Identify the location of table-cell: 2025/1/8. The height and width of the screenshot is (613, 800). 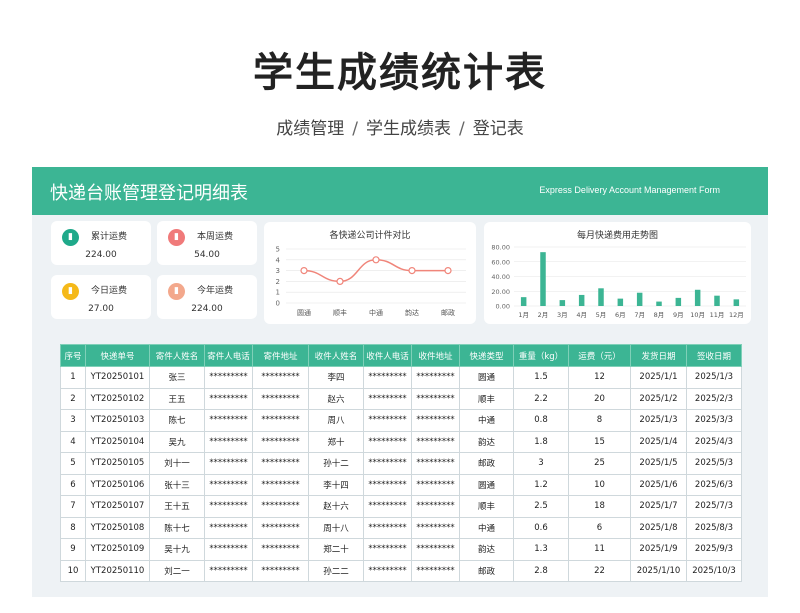
(658, 527).